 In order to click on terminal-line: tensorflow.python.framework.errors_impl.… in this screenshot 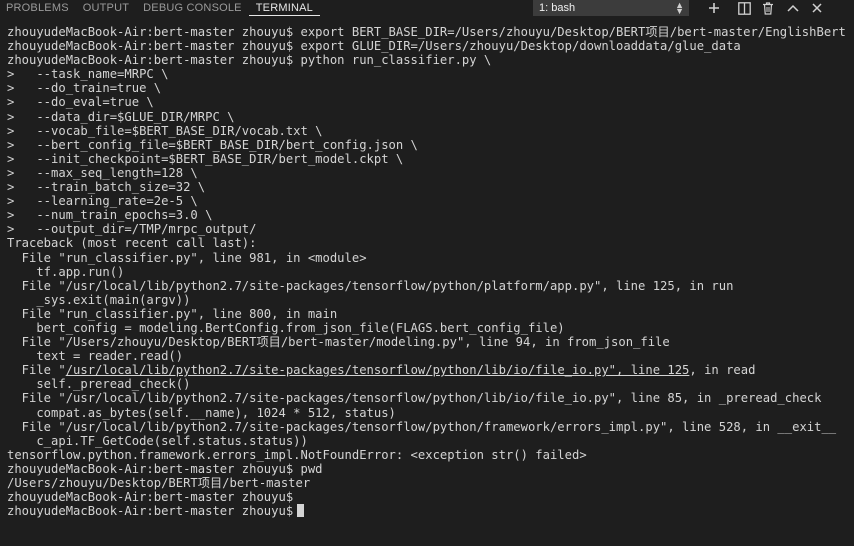, I will do `click(297, 454)`.